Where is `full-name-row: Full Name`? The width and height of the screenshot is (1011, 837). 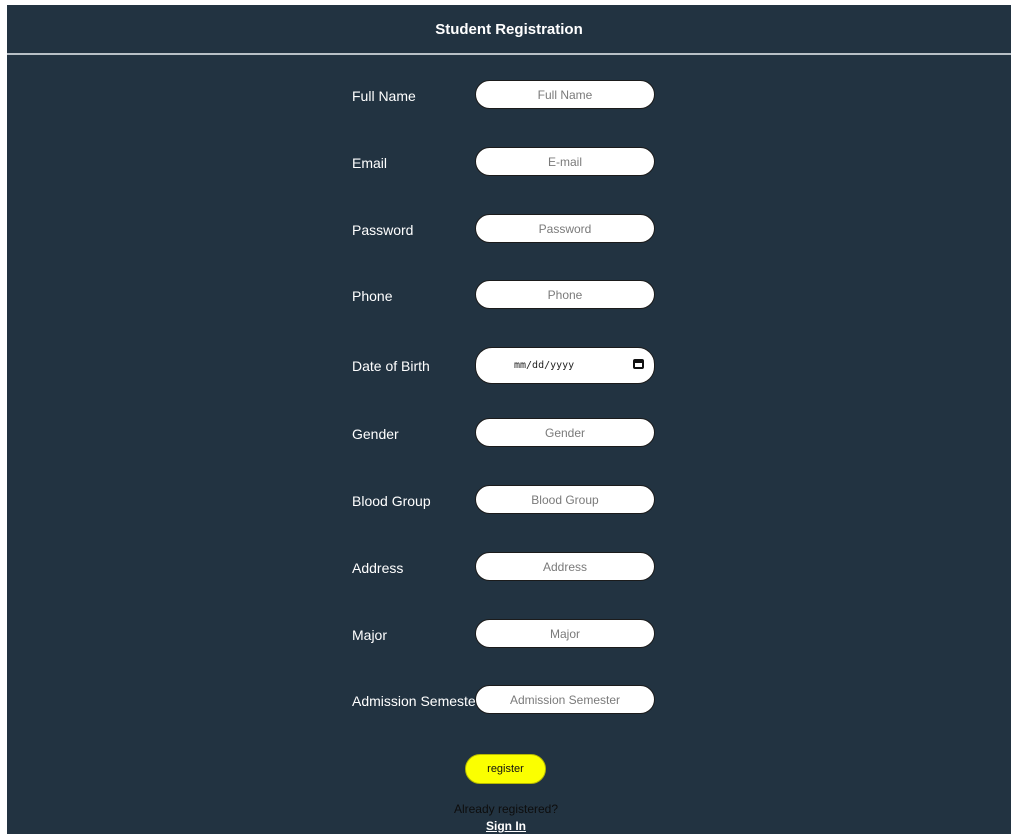 full-name-row: Full Name is located at coordinates (509, 95).